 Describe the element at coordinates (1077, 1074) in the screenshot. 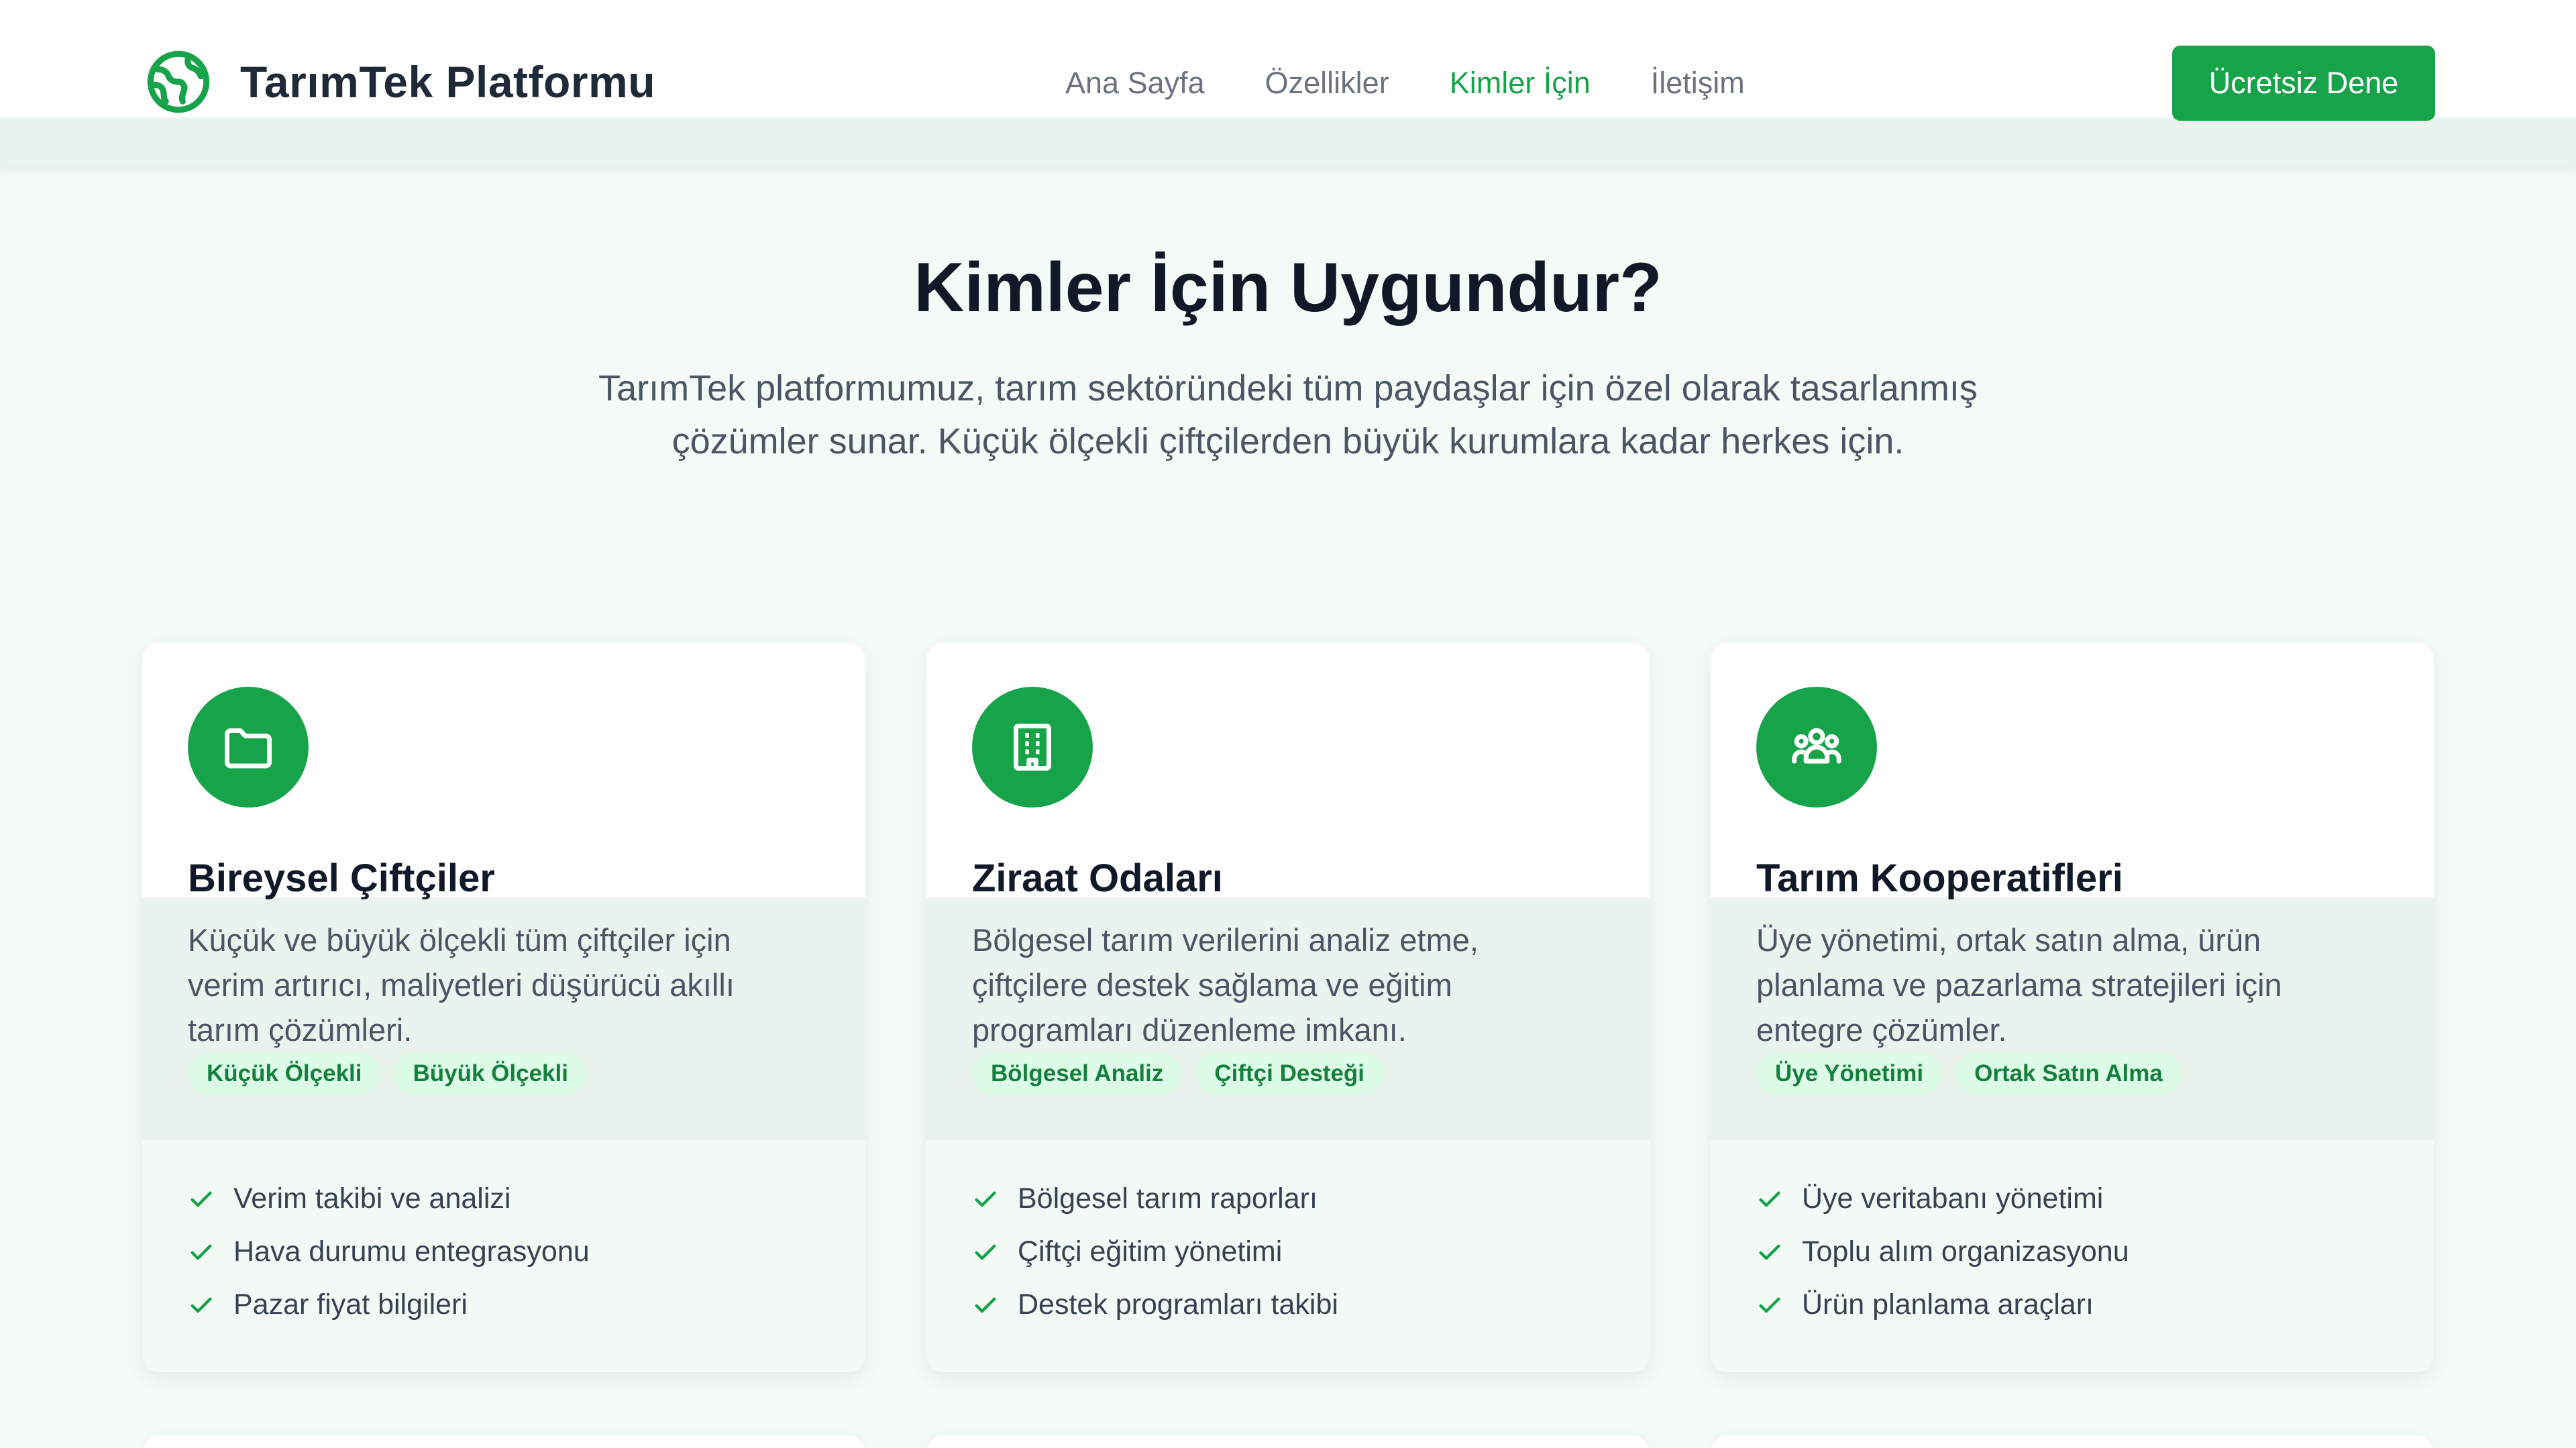

I see `tag: Bölgesel Analiz` at that location.